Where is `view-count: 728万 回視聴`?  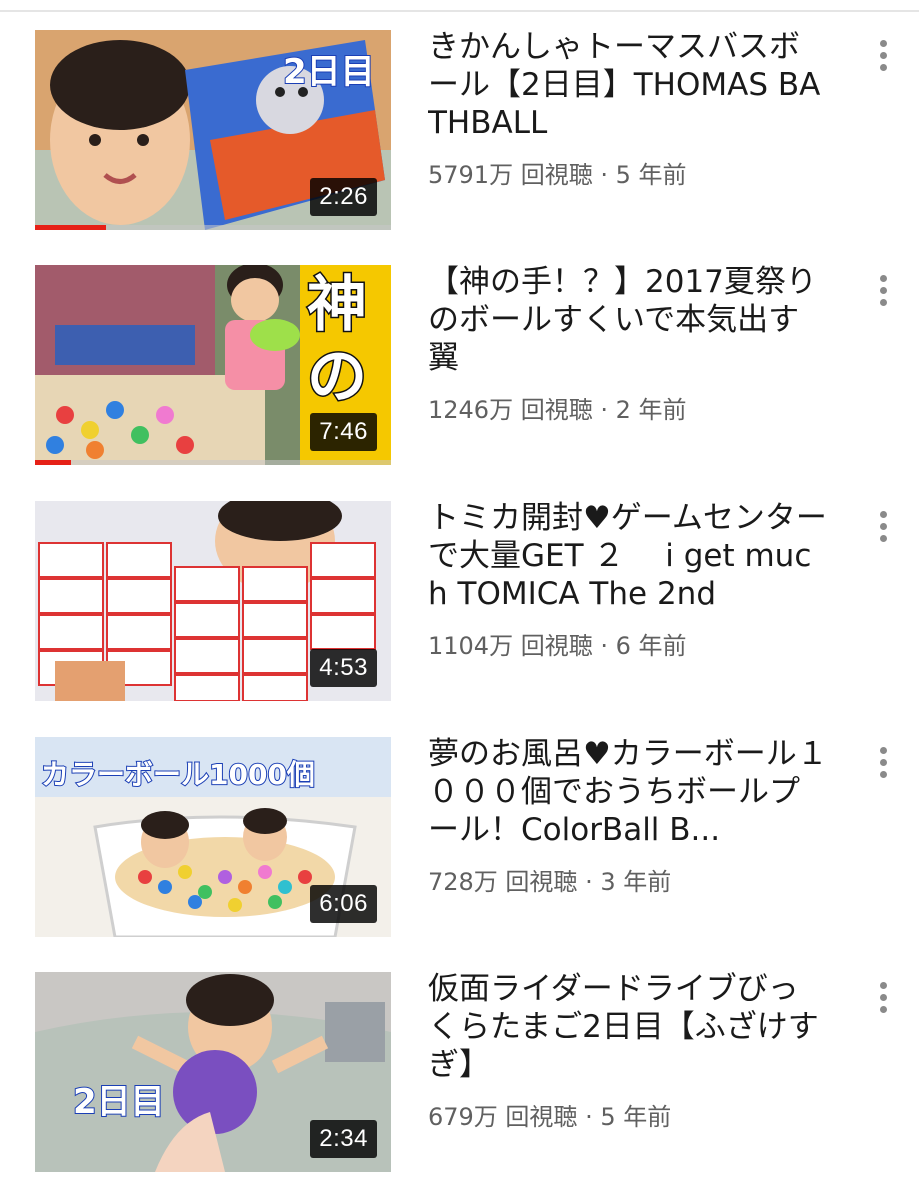
view-count: 728万 回視聴 is located at coordinates (503, 882).